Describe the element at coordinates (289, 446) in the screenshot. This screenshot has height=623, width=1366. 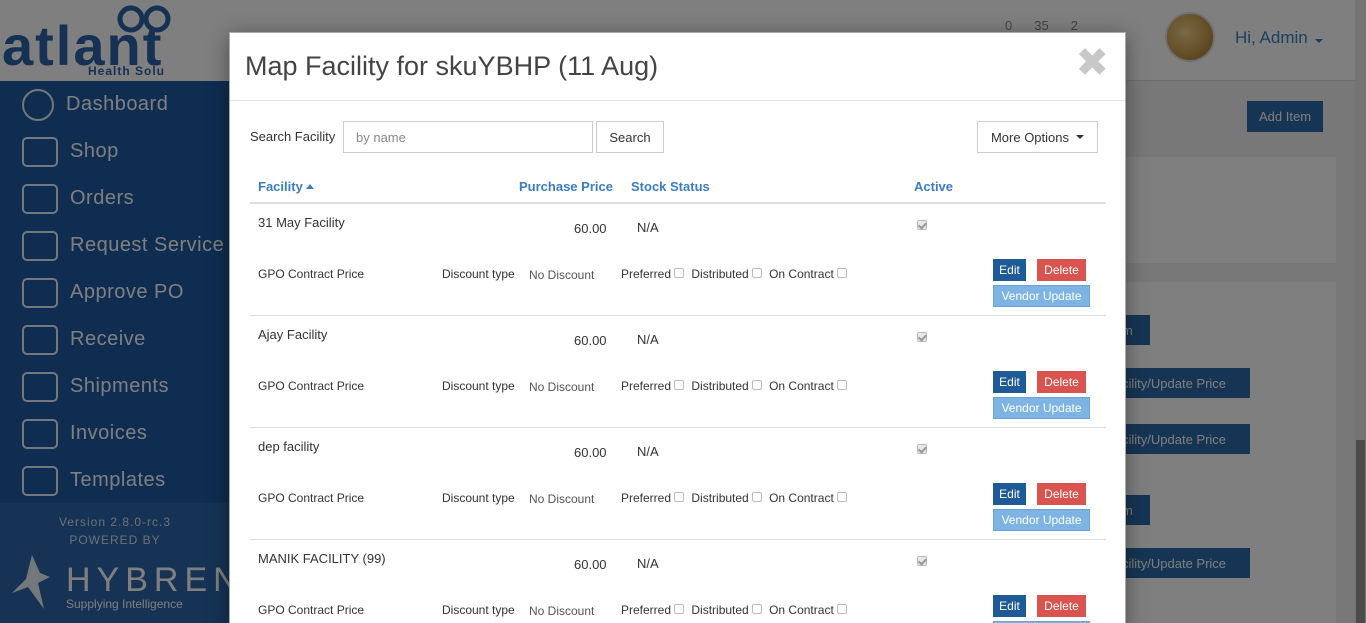
I see `facility-name: dep facility` at that location.